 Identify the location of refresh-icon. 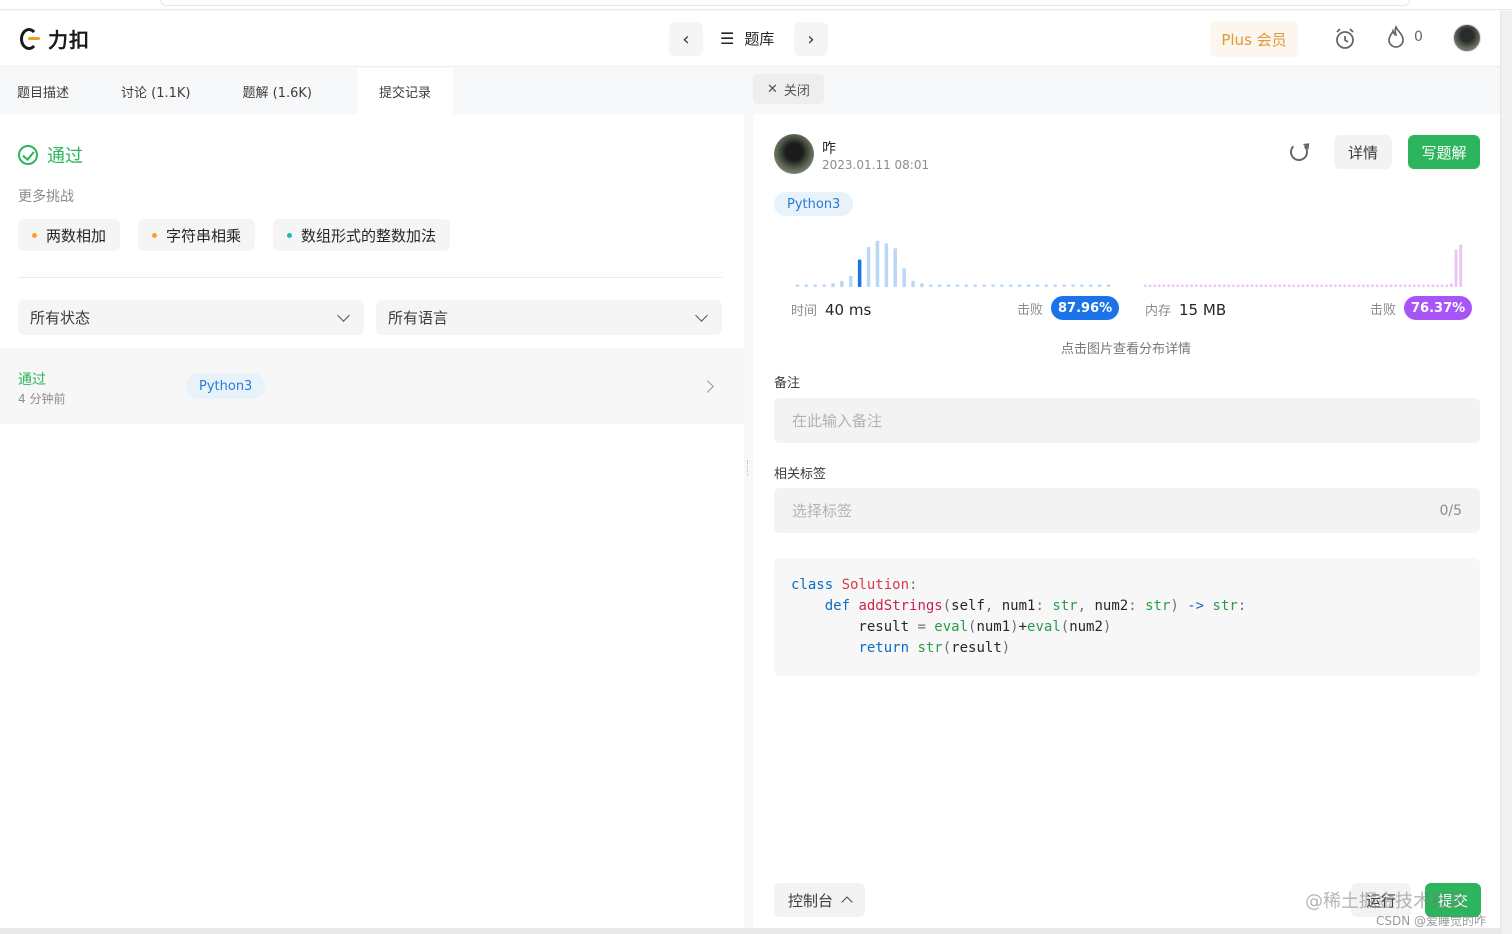
(1299, 152).